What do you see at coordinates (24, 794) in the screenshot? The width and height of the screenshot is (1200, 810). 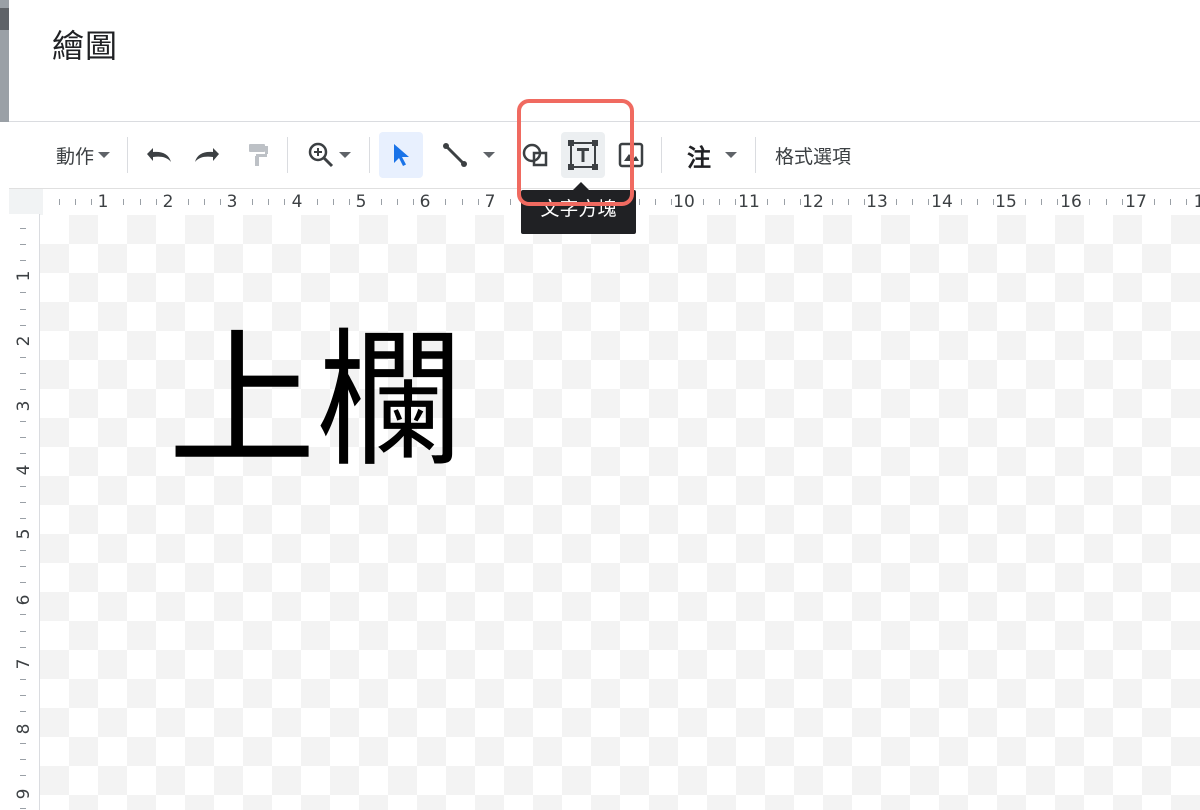 I see `ruler-number: 9` at bounding box center [24, 794].